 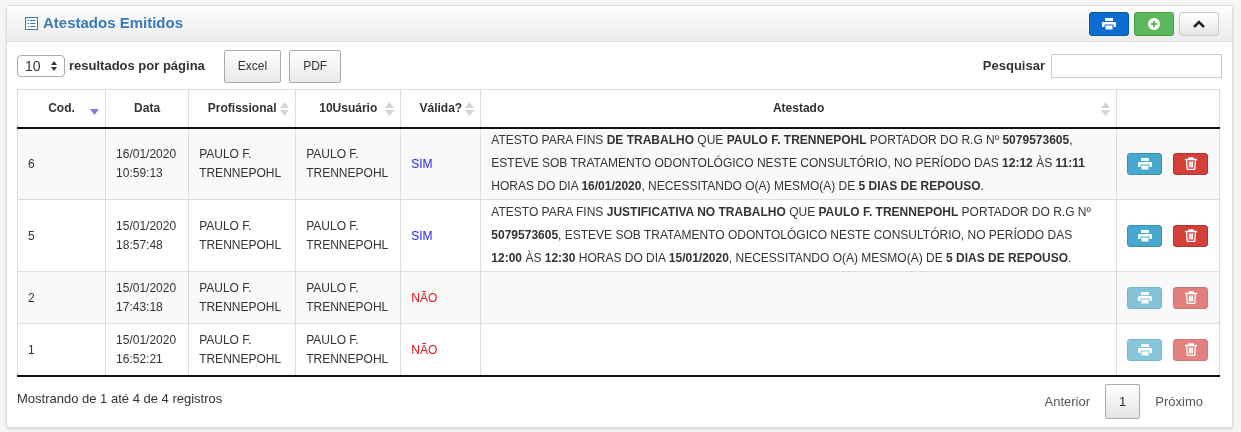 What do you see at coordinates (1067, 401) in the screenshot?
I see `pagination-button: Anterior` at bounding box center [1067, 401].